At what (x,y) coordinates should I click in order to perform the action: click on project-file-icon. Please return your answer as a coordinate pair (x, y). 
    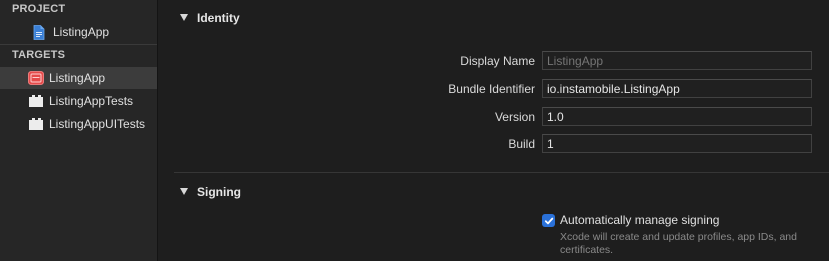
    Looking at the image, I should click on (40, 32).